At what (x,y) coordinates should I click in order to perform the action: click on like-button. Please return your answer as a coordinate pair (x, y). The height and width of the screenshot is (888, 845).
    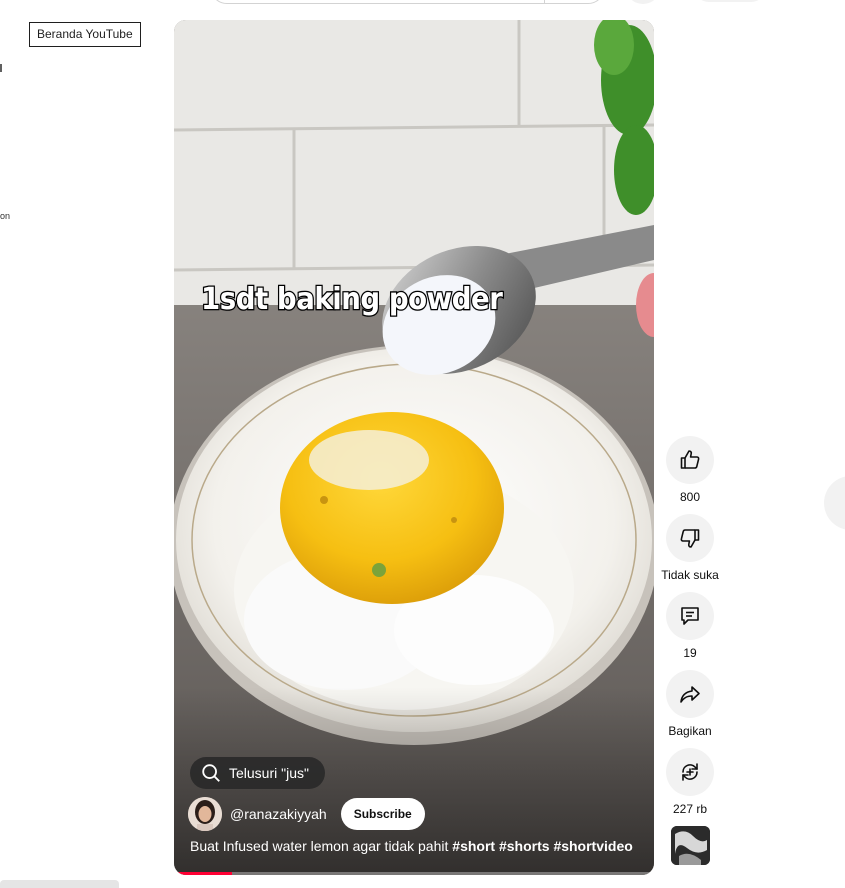
    Looking at the image, I should click on (690, 460).